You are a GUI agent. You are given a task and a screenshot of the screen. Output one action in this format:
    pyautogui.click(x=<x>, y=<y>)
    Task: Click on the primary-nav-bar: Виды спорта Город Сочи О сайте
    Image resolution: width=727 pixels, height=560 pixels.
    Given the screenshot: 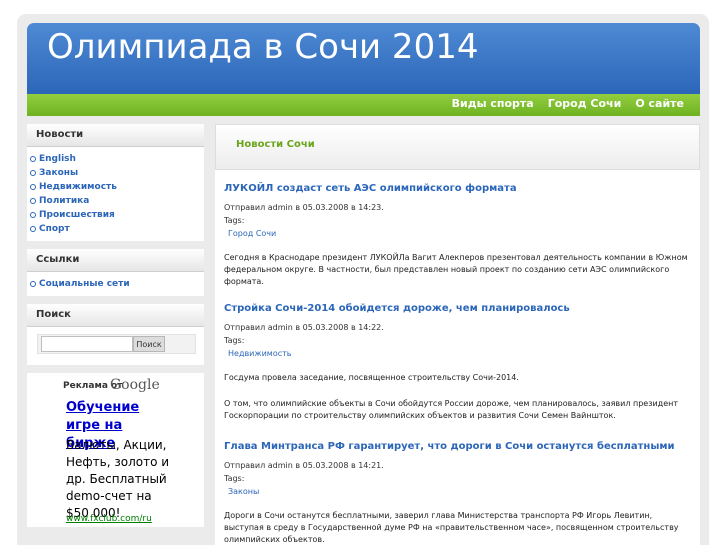 What is the action you would take?
    pyautogui.click(x=363, y=105)
    